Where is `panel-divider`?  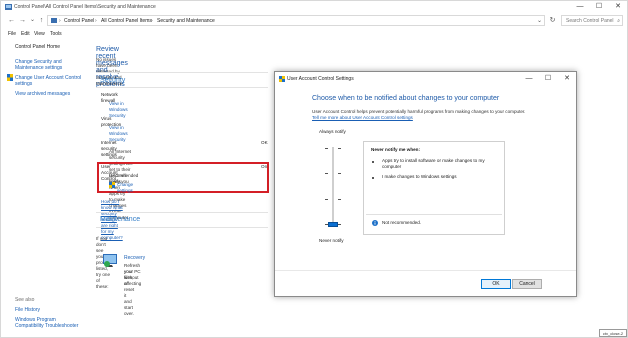 panel-divider is located at coordinates (434, 214).